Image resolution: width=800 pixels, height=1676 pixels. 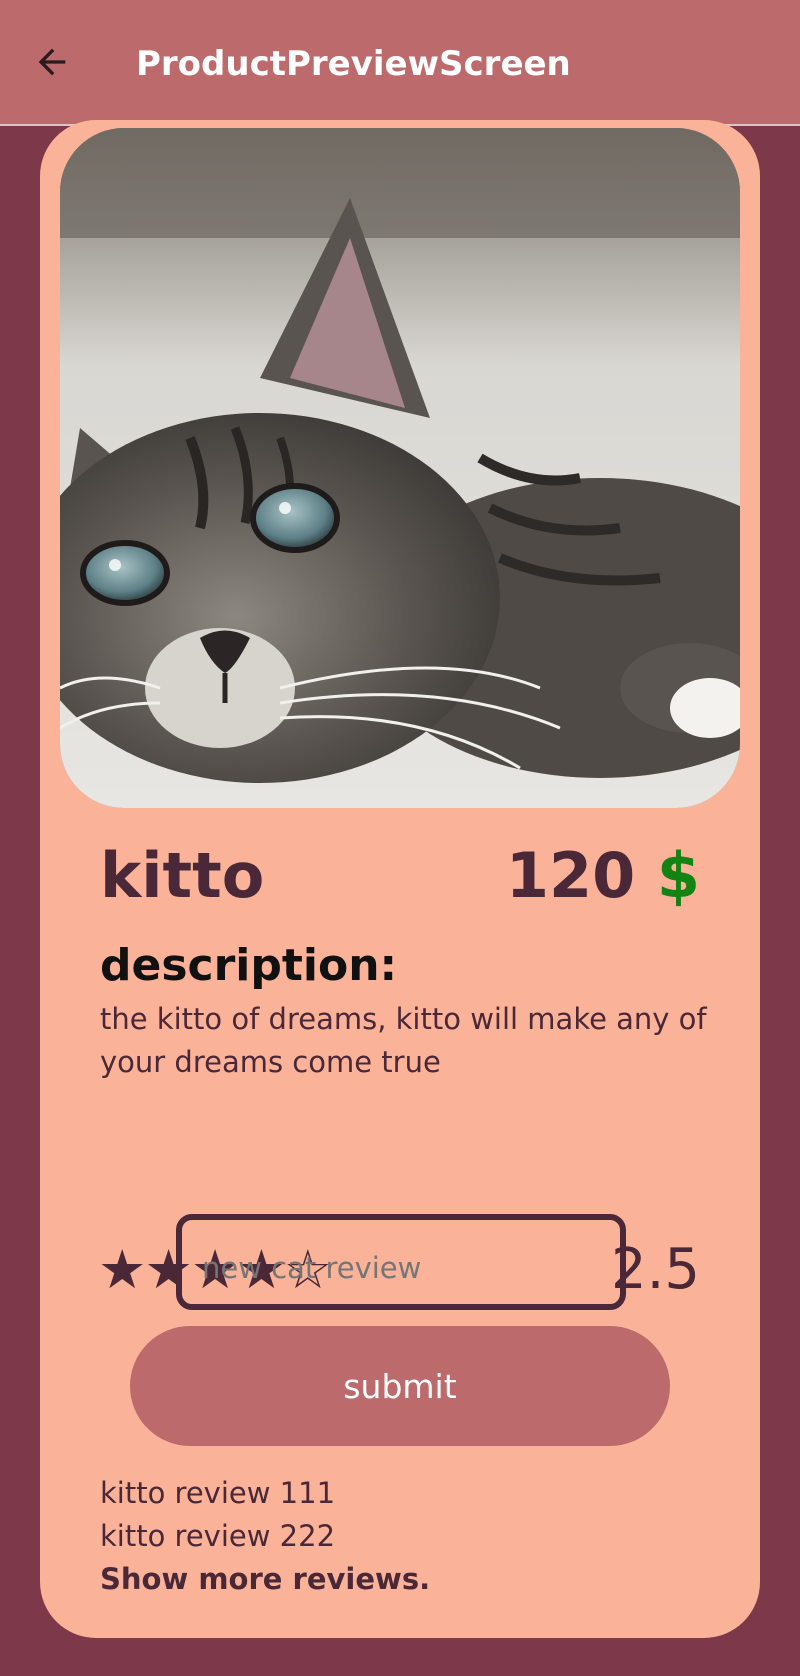 What do you see at coordinates (400, 1386) in the screenshot?
I see `submit-button: submit` at bounding box center [400, 1386].